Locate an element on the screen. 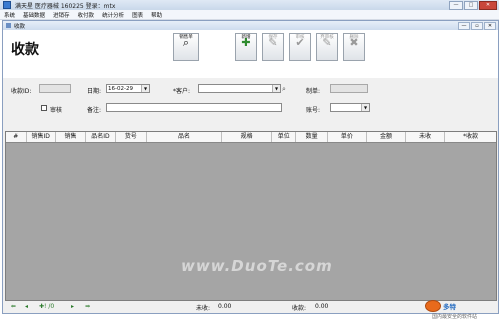 The width and height of the screenshot is (499, 323). app-icon is located at coordinates (7, 5).